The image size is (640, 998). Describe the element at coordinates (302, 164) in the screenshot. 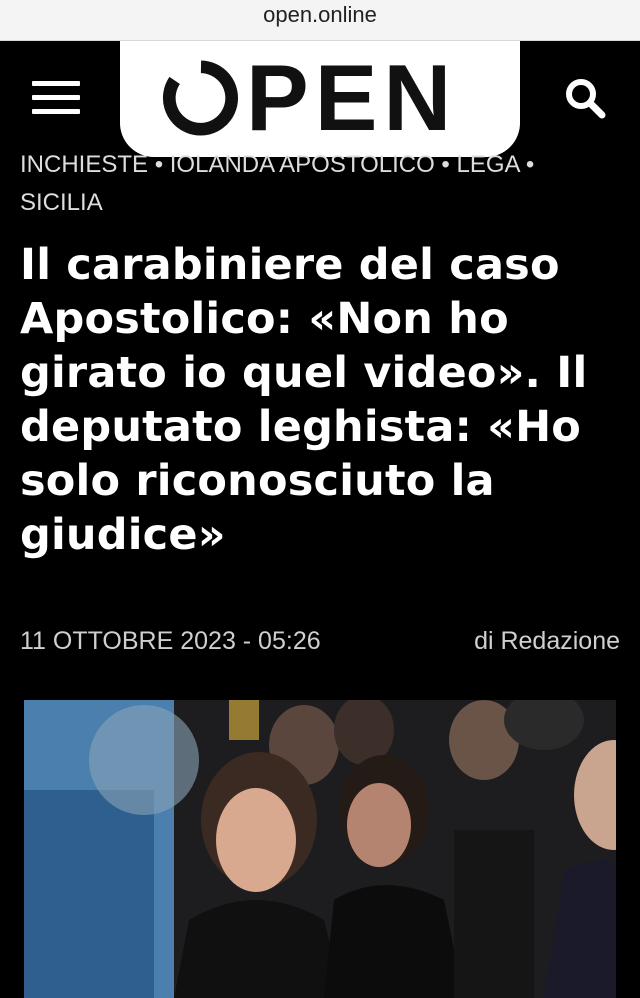

I see `tag-iolanda-apostolico: Iolanda Apostolico` at that location.